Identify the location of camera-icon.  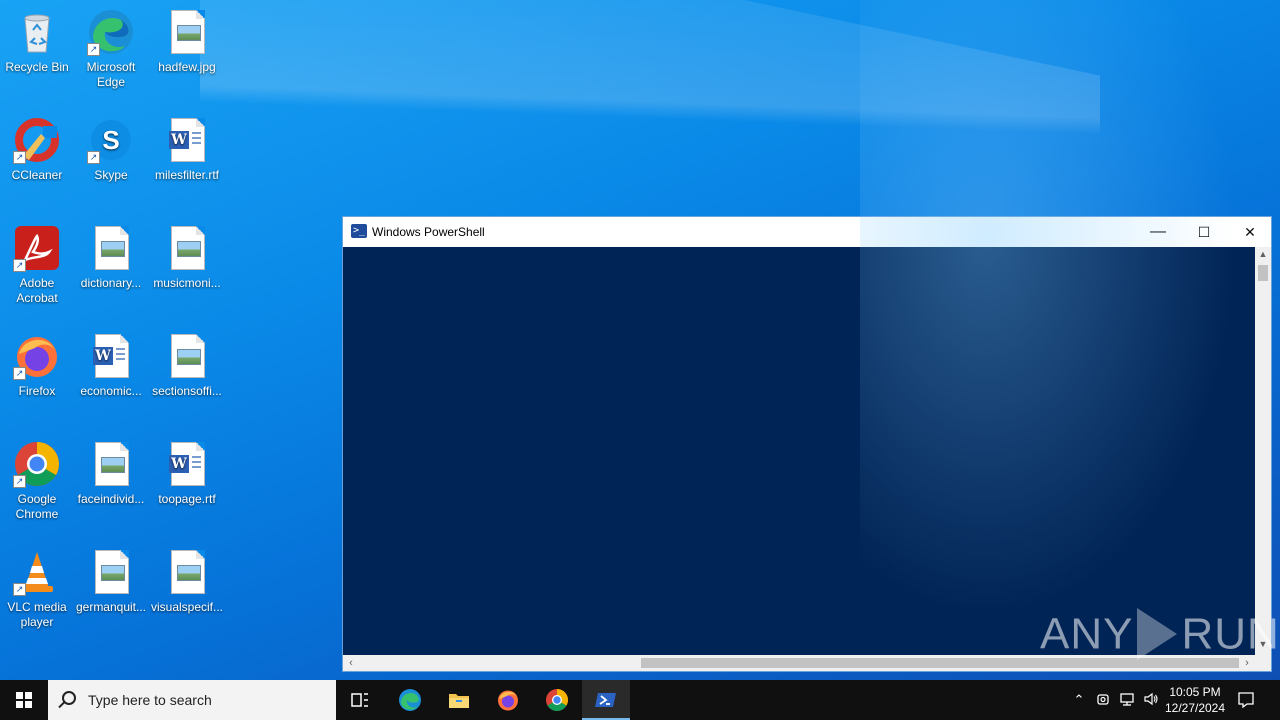
(1103, 699).